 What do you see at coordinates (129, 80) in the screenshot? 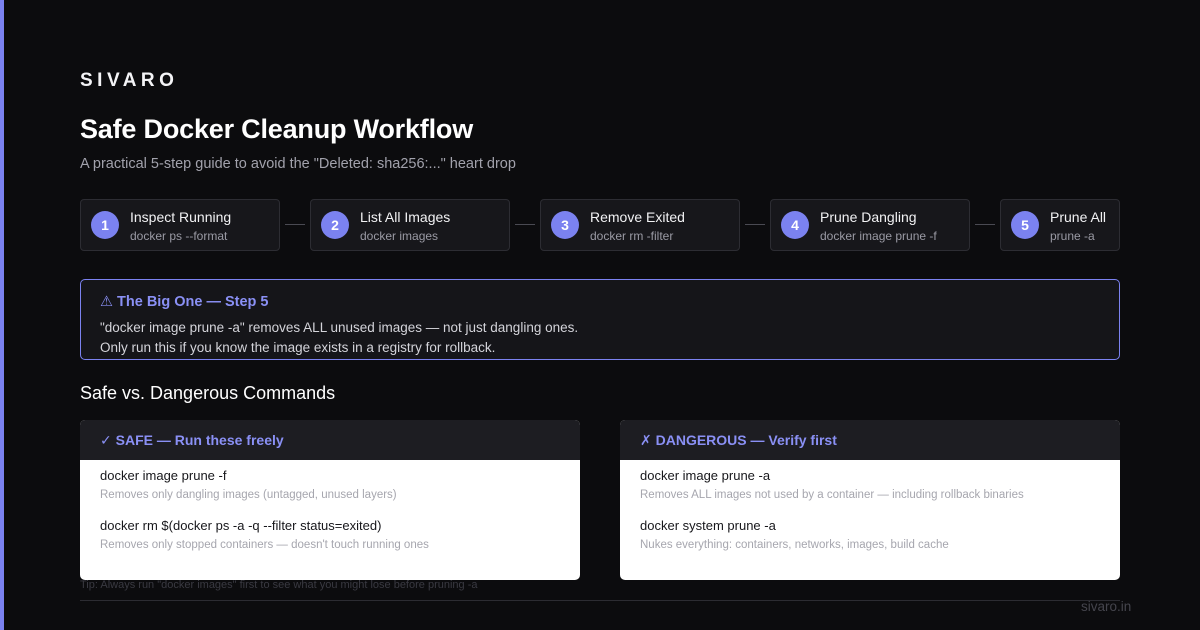
I see `brand-logo: SIVARO` at bounding box center [129, 80].